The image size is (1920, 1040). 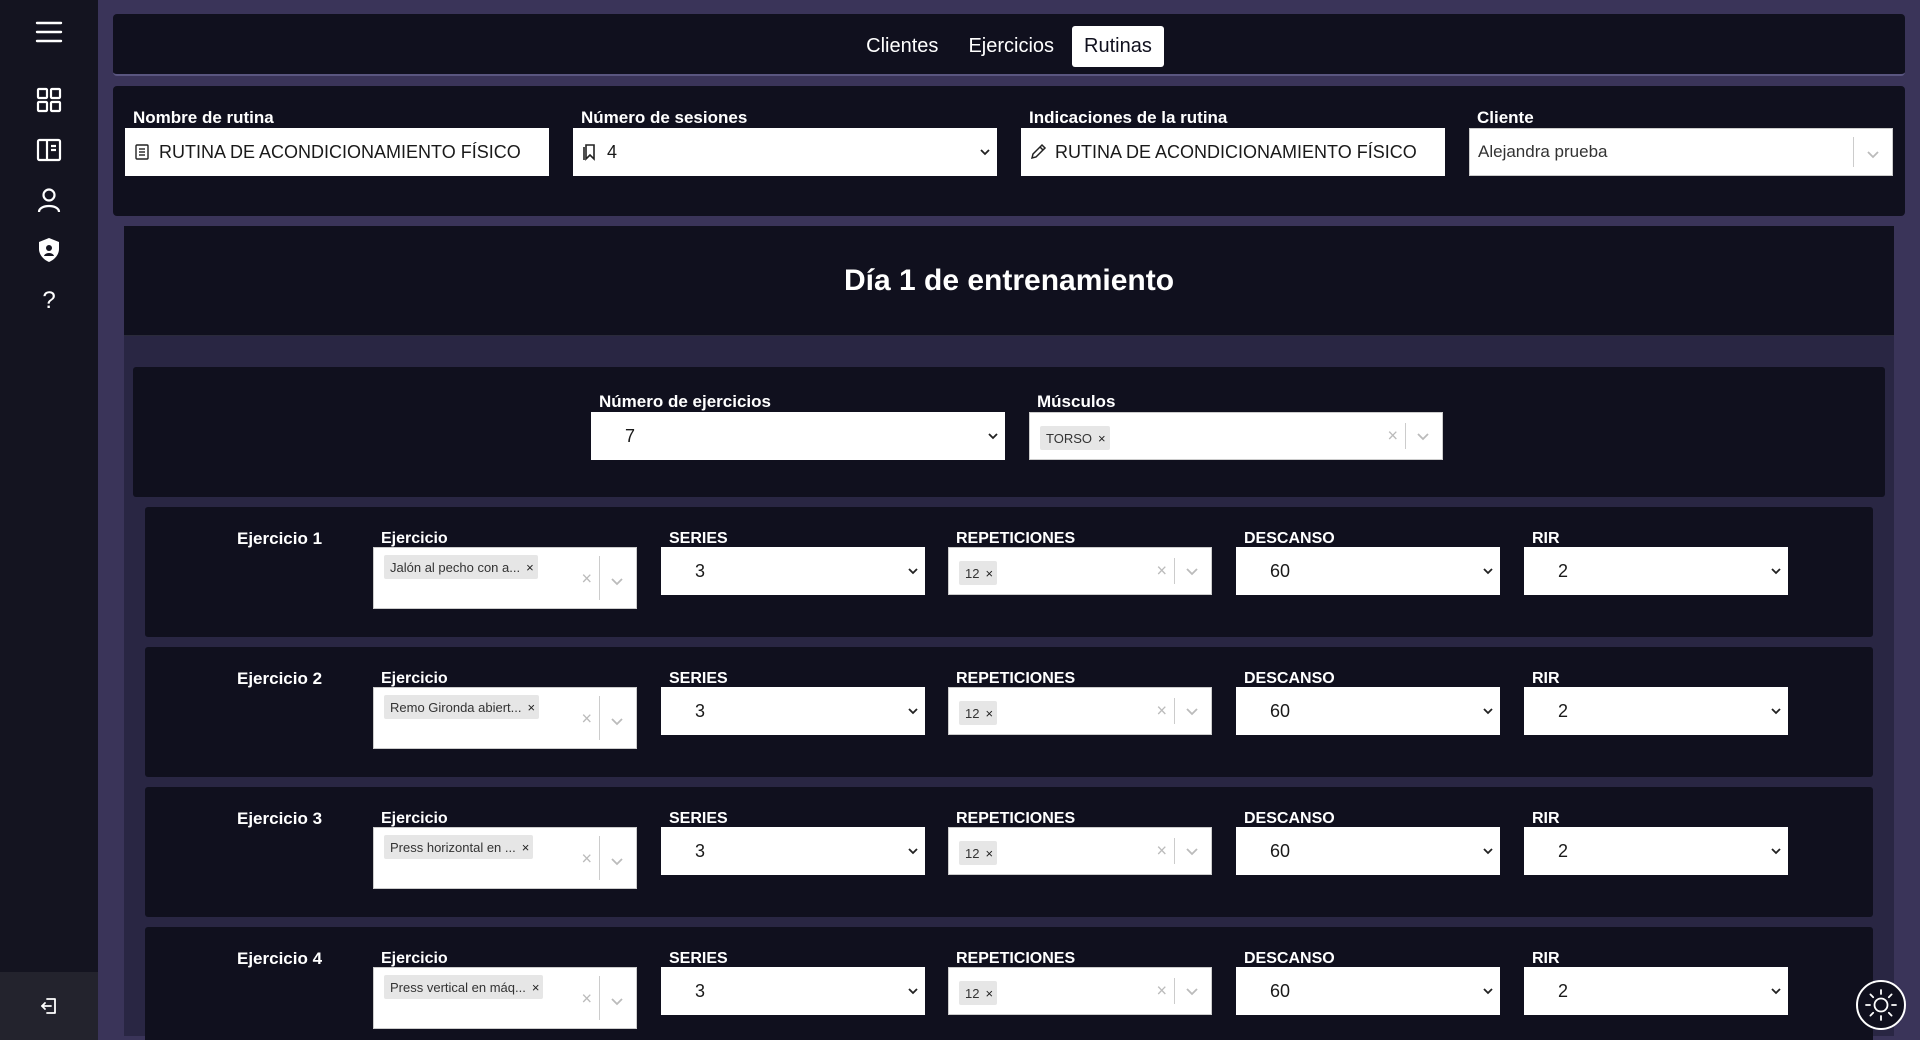 I want to click on day-header: Día 1 de entrenamiento, so click(x=1009, y=281).